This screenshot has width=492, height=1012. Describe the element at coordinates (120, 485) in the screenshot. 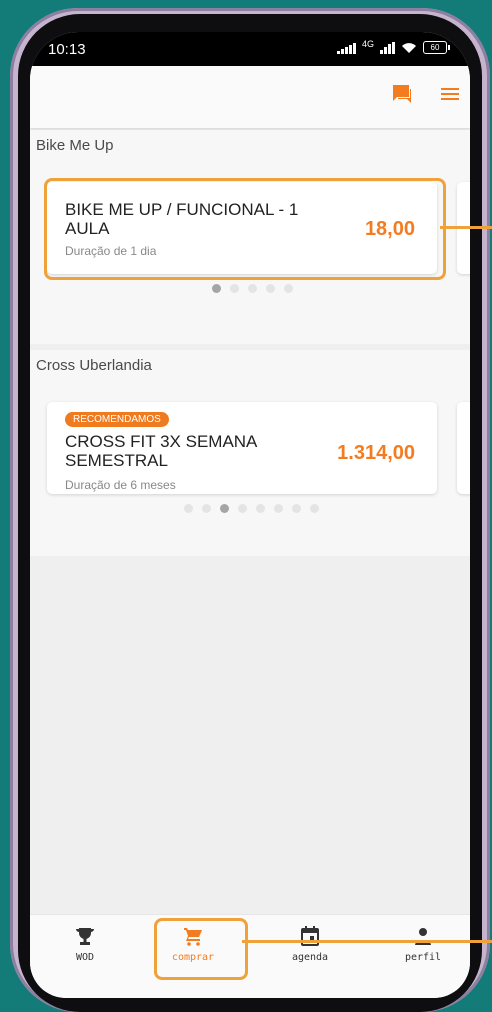

I see `product-duration: Duração de 6 meses` at that location.